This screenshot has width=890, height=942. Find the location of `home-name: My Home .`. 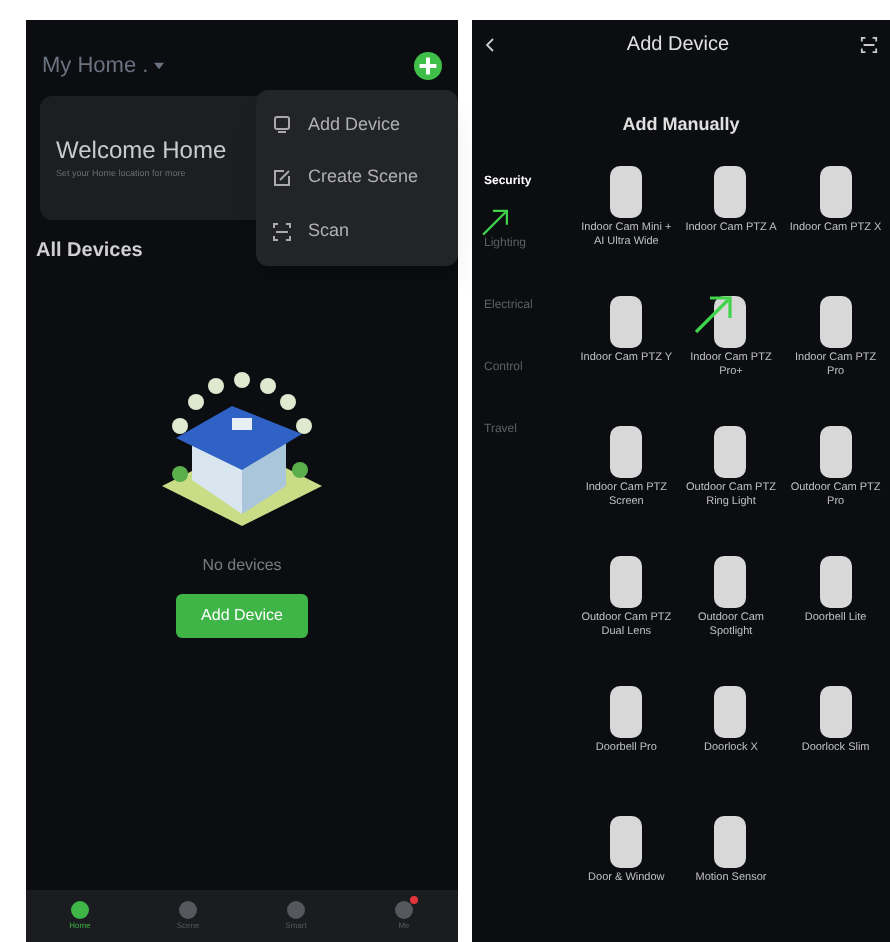

home-name: My Home . is located at coordinates (95, 66).